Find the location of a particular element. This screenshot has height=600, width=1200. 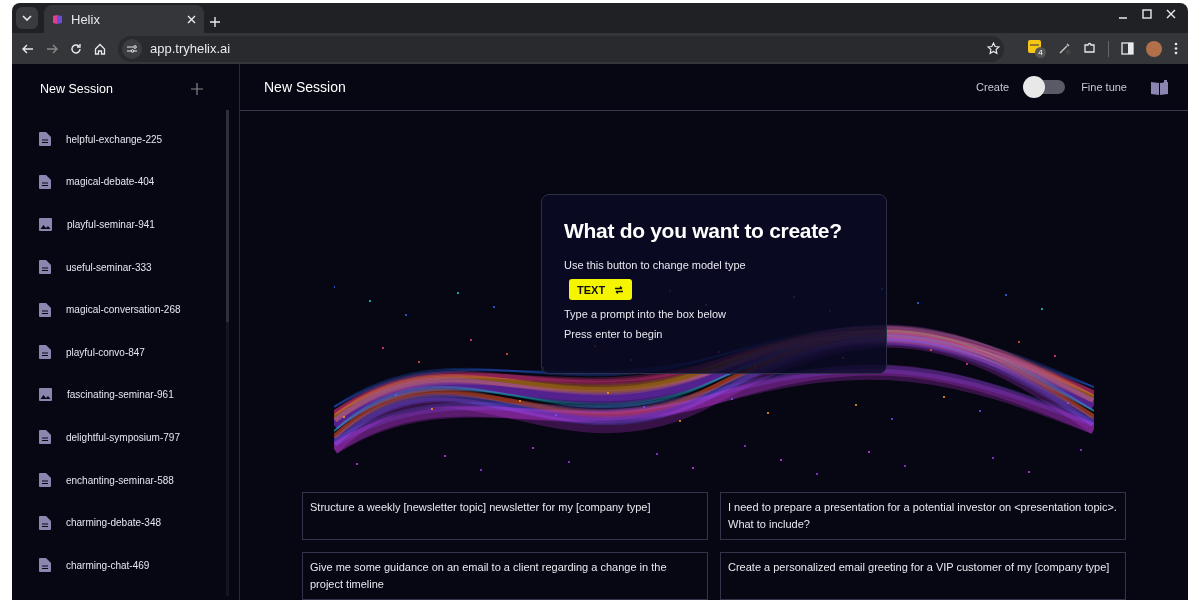

profile-avatar is located at coordinates (1154, 48).